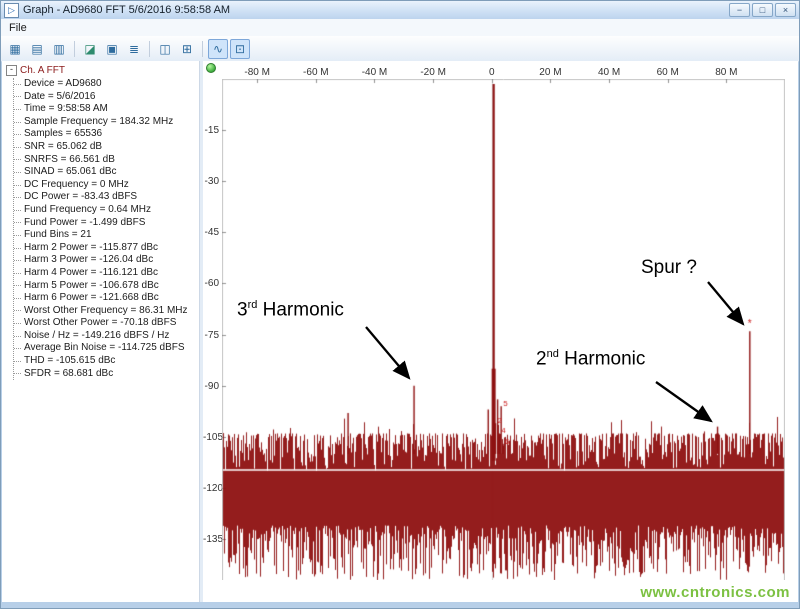  Describe the element at coordinates (37, 49) in the screenshot. I see `table-view-button: ▤` at that location.